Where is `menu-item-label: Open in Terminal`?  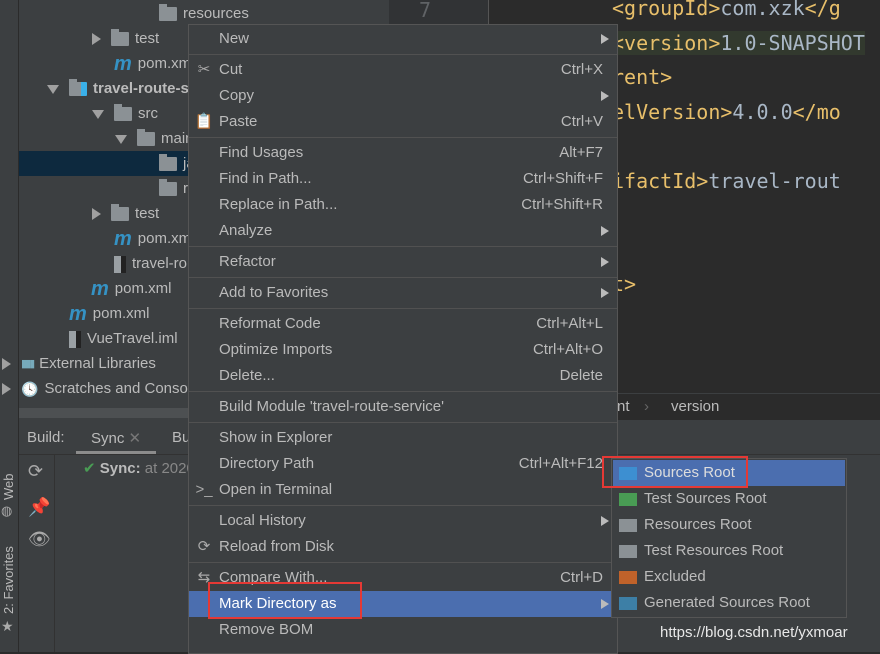
menu-item-label: Open in Terminal is located at coordinates (276, 489).